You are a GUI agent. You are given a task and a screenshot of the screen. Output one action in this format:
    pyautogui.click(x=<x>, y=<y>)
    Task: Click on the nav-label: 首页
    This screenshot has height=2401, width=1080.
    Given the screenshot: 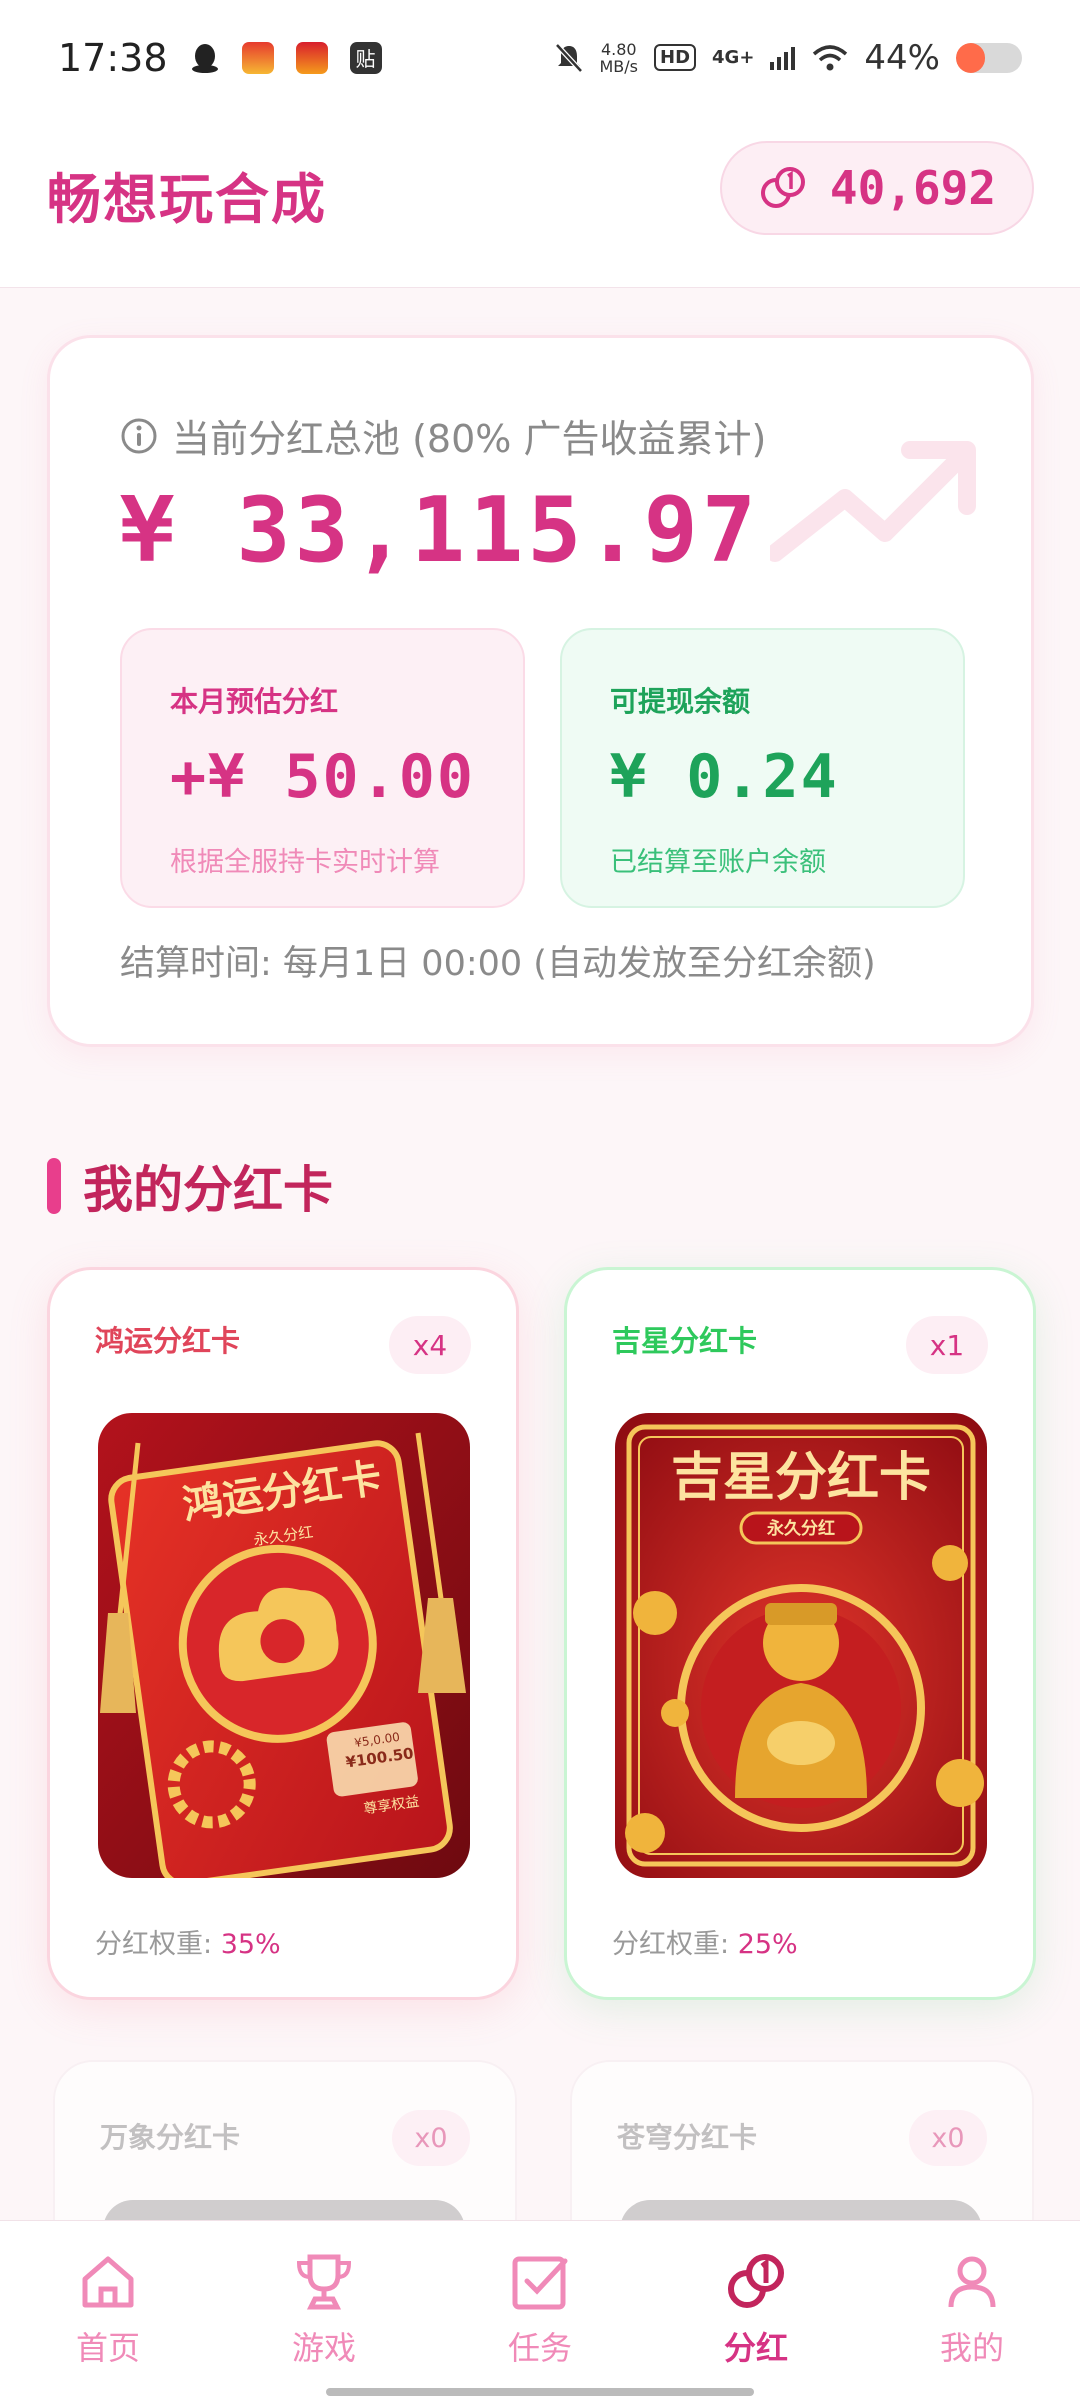 What is the action you would take?
    pyautogui.click(x=107, y=2348)
    